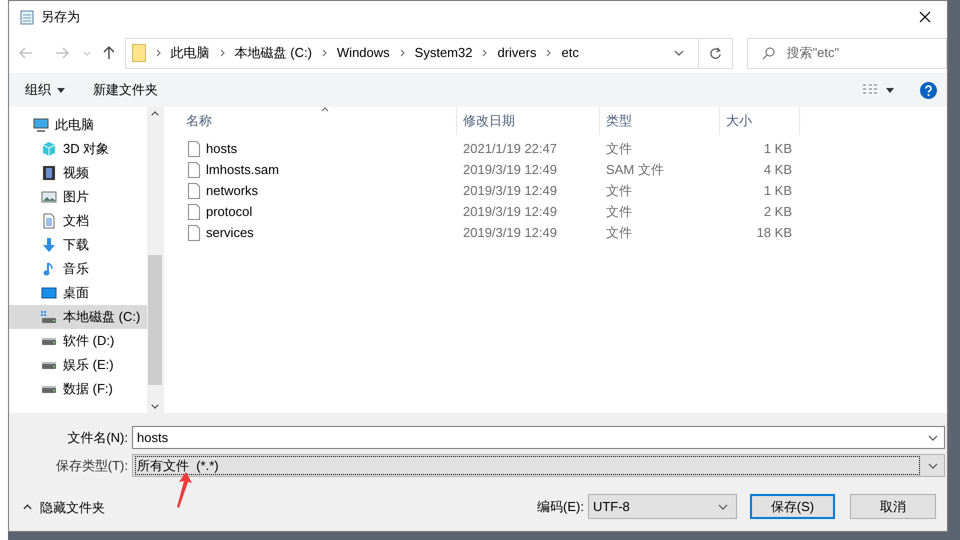 The height and width of the screenshot is (540, 960). I want to click on nav-item: 文档, so click(78, 221).